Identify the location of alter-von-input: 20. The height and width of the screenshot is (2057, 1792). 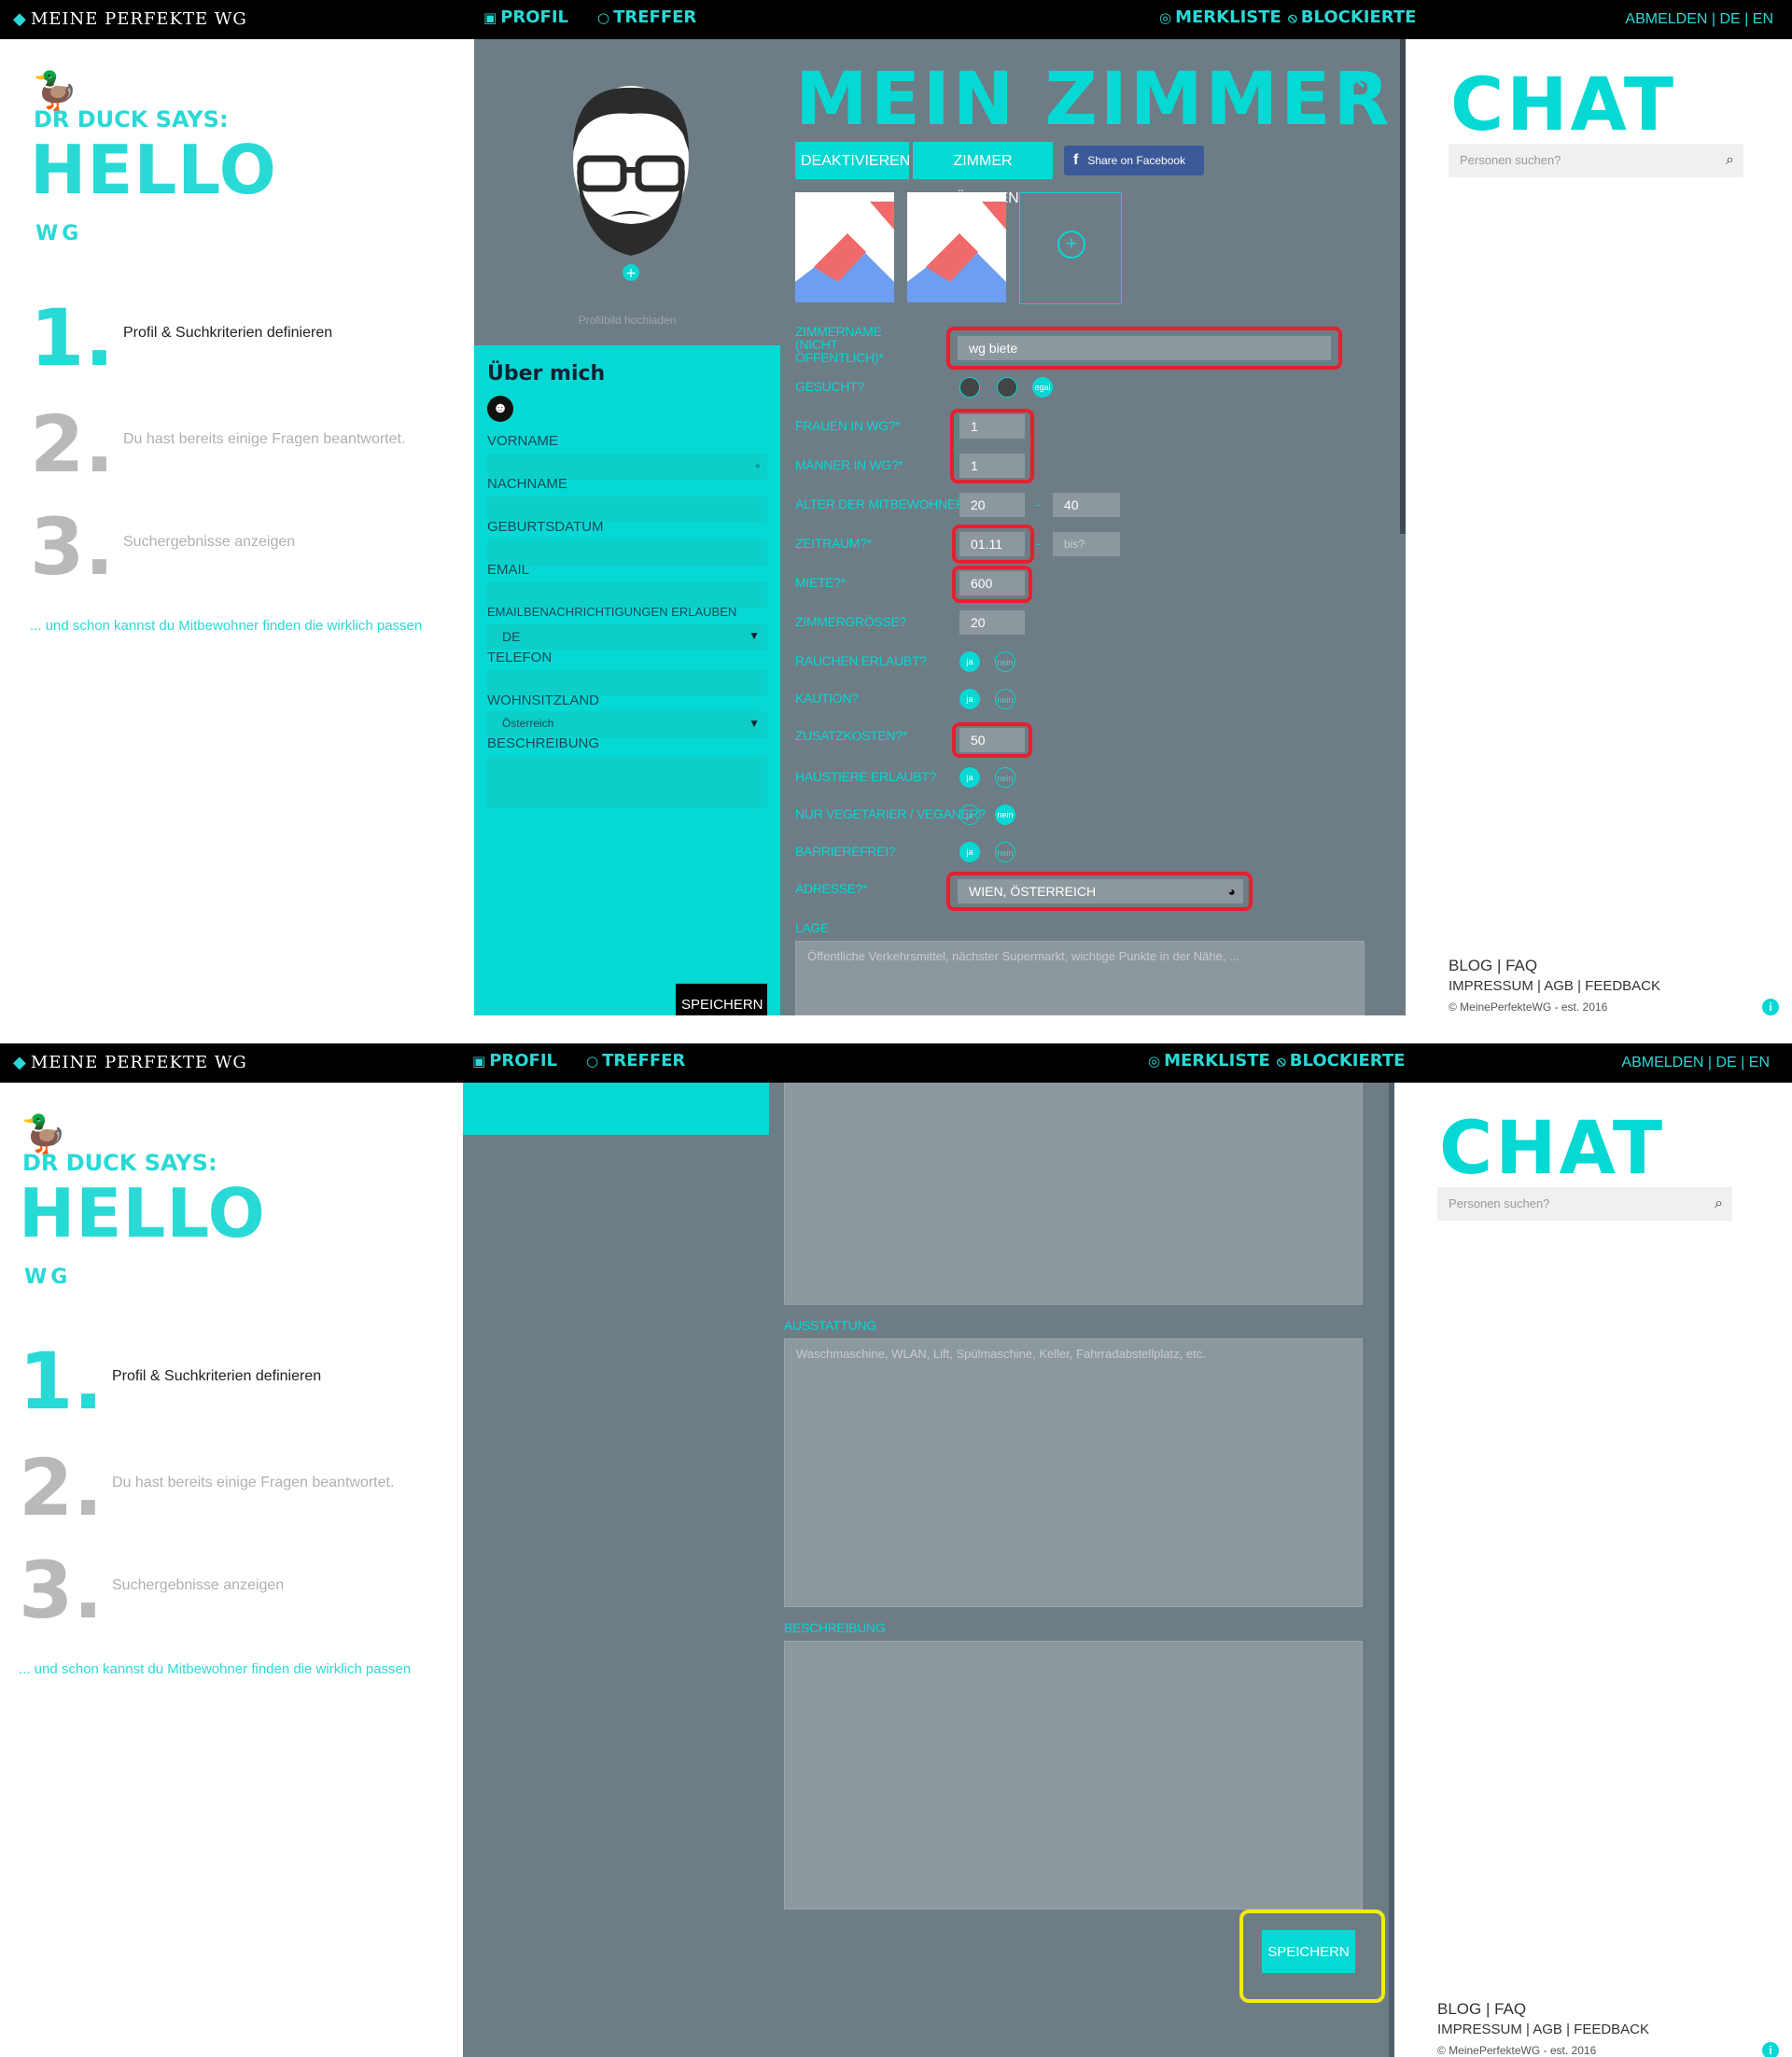
(992, 505).